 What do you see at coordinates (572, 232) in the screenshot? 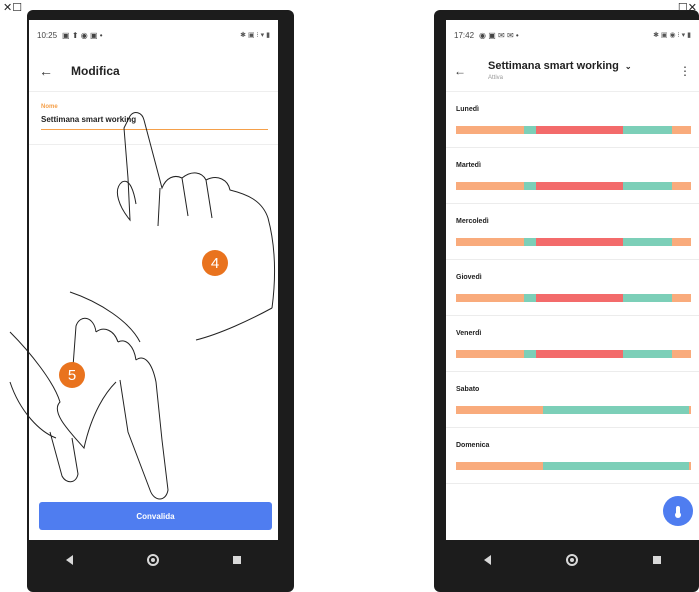
I see `day-row: Mercoledì` at bounding box center [572, 232].